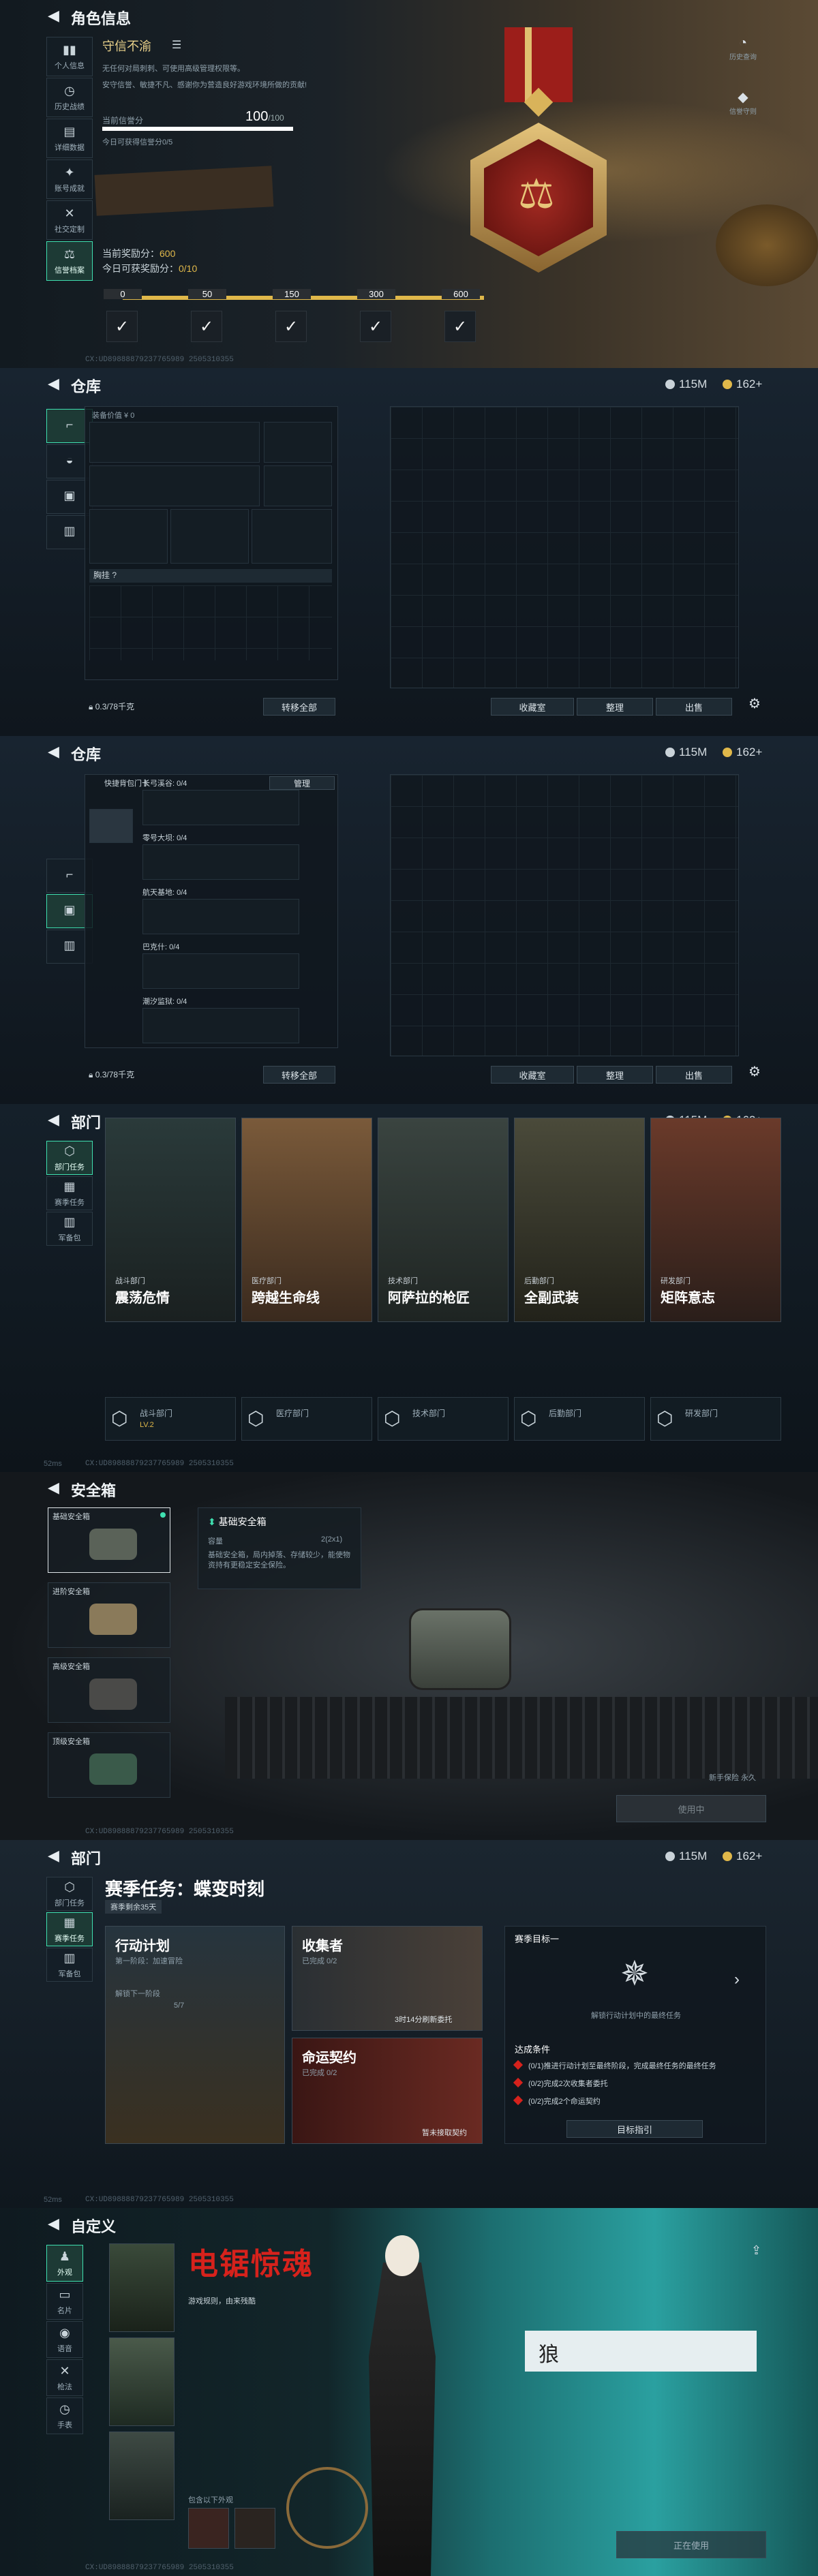 The height and width of the screenshot is (2576, 818). Describe the element at coordinates (691, 1808) in the screenshot. I see `in-use-button: 使用中` at that location.